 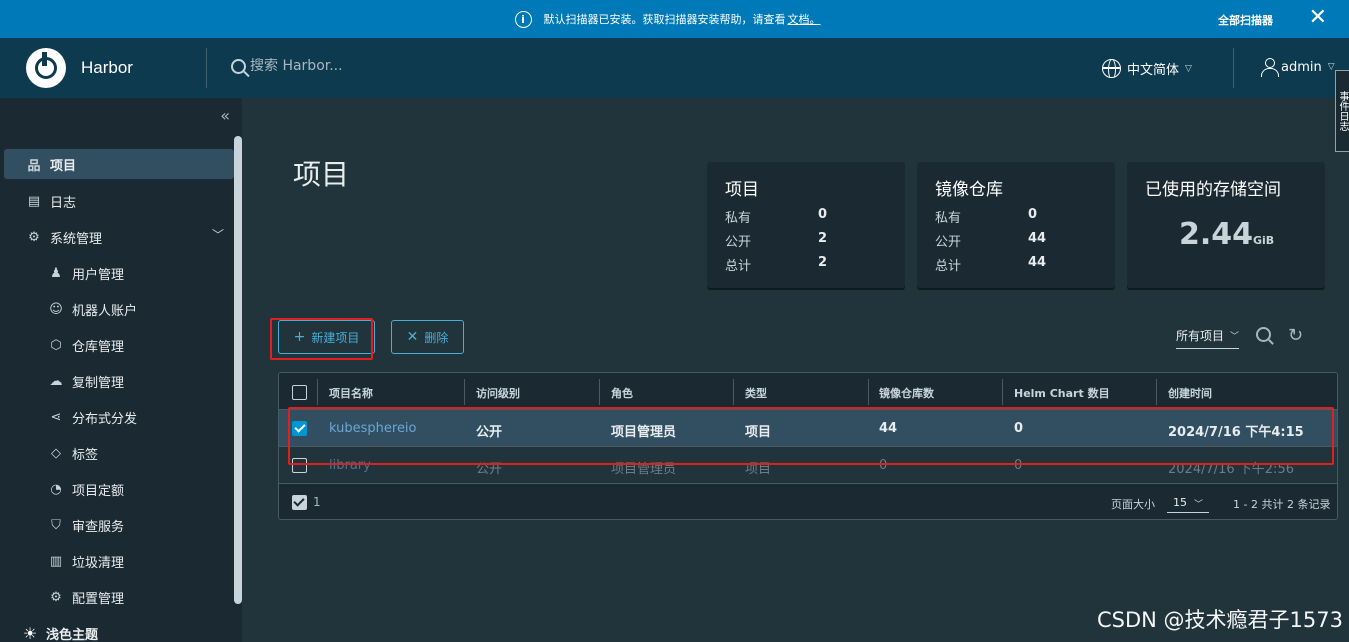 I want to click on sidebar-scrollbar, so click(x=238, y=370).